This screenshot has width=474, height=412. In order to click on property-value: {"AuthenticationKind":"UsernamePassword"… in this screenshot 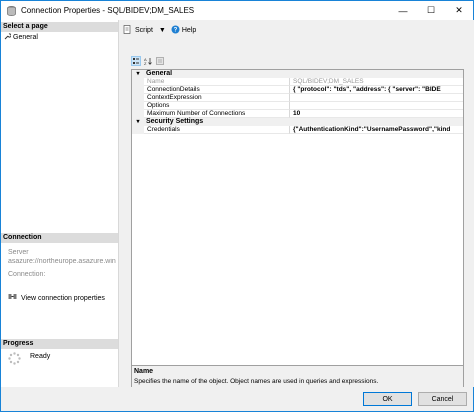, I will do `click(376, 130)`.